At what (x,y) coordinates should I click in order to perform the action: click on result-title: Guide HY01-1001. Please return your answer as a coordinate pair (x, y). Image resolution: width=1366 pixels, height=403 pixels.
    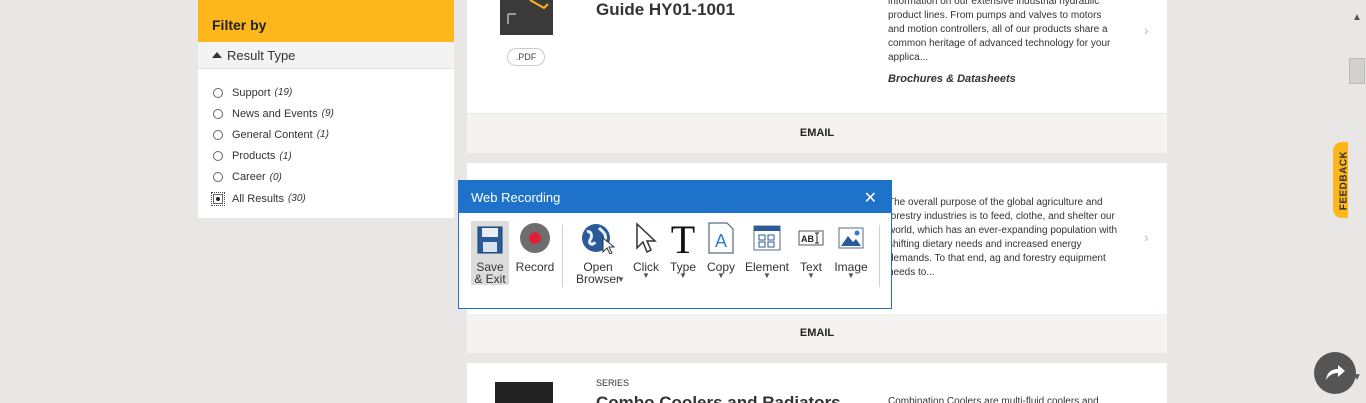
    Looking at the image, I should click on (665, 10).